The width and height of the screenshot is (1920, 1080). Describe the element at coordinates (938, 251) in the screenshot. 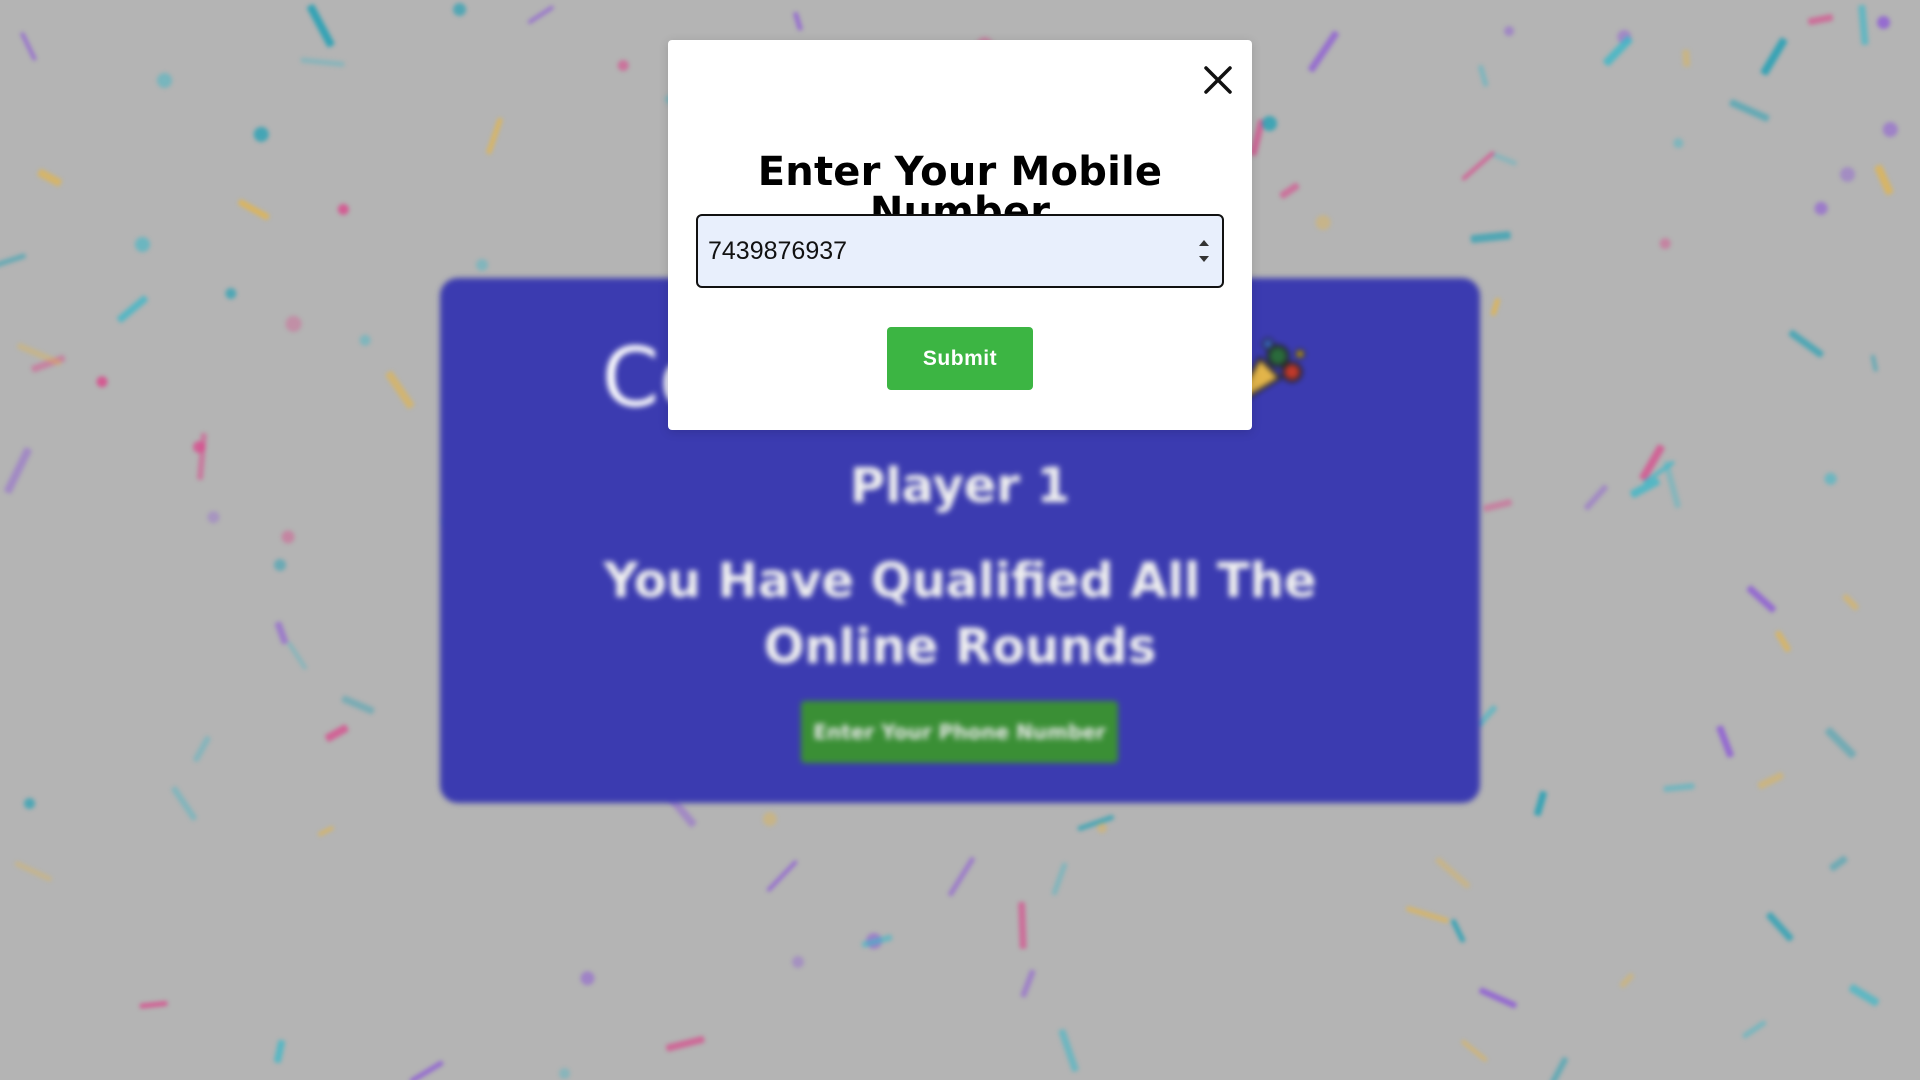

I see `mobile-number-input` at that location.